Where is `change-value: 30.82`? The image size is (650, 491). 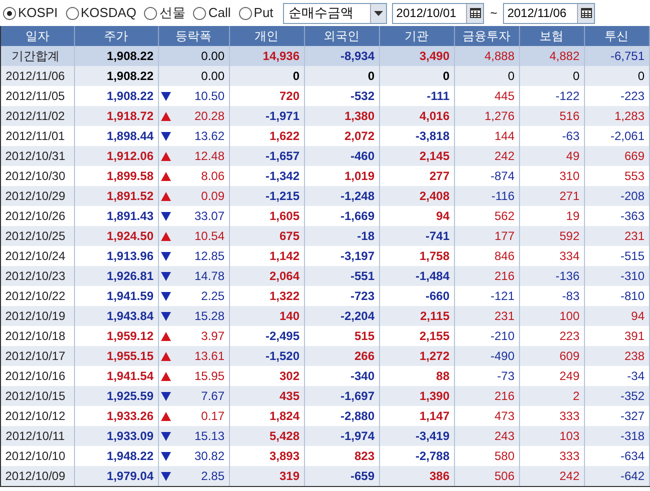
change-value: 30.82 is located at coordinates (209, 456).